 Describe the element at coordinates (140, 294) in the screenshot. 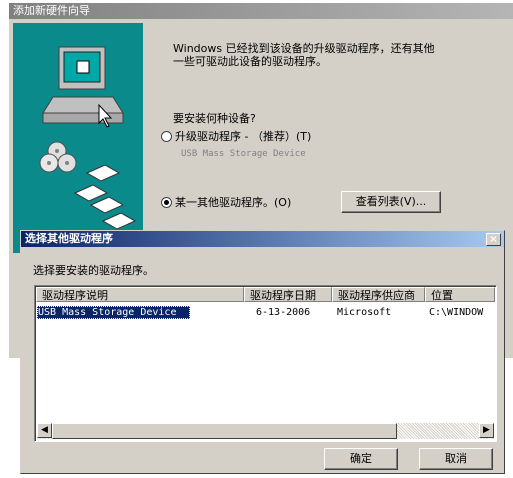

I see `column-header-description: 驱动程序说明` at that location.